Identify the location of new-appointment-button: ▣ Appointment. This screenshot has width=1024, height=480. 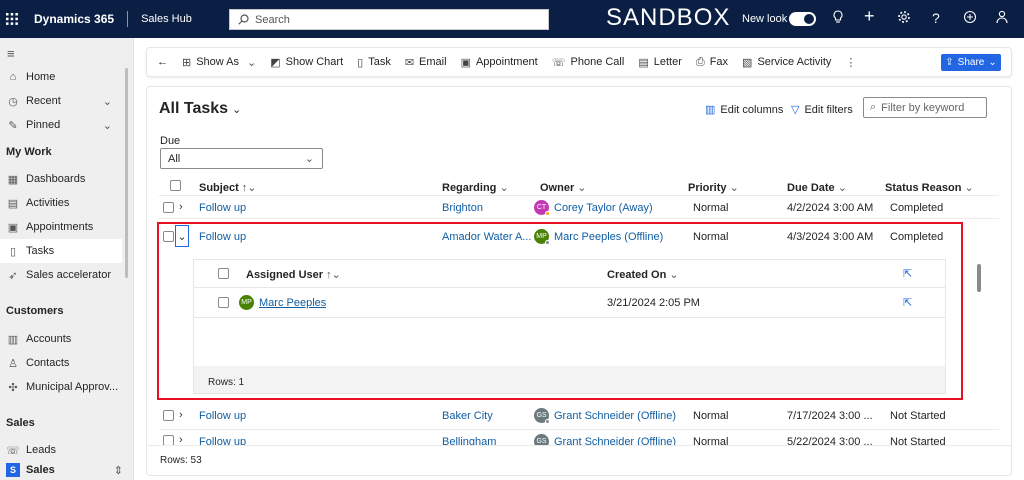
(499, 62).